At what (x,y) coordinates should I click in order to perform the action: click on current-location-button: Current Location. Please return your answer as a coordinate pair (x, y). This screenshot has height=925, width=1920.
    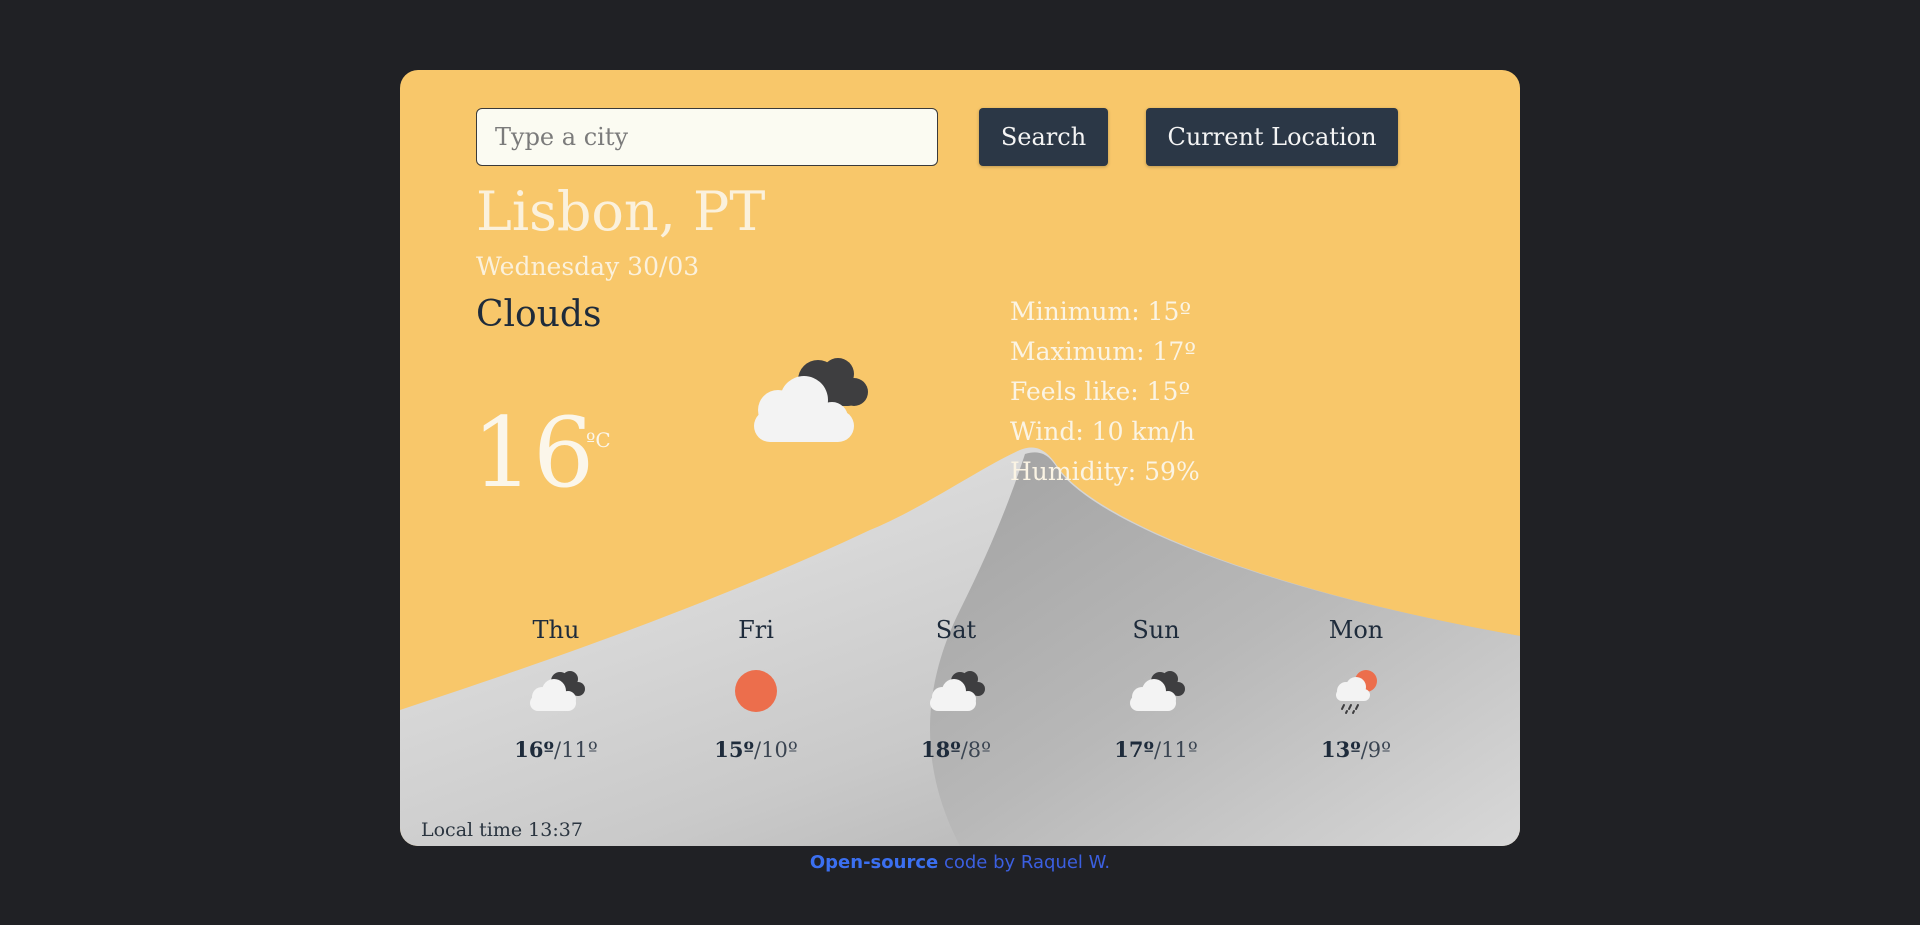
    Looking at the image, I should click on (1272, 137).